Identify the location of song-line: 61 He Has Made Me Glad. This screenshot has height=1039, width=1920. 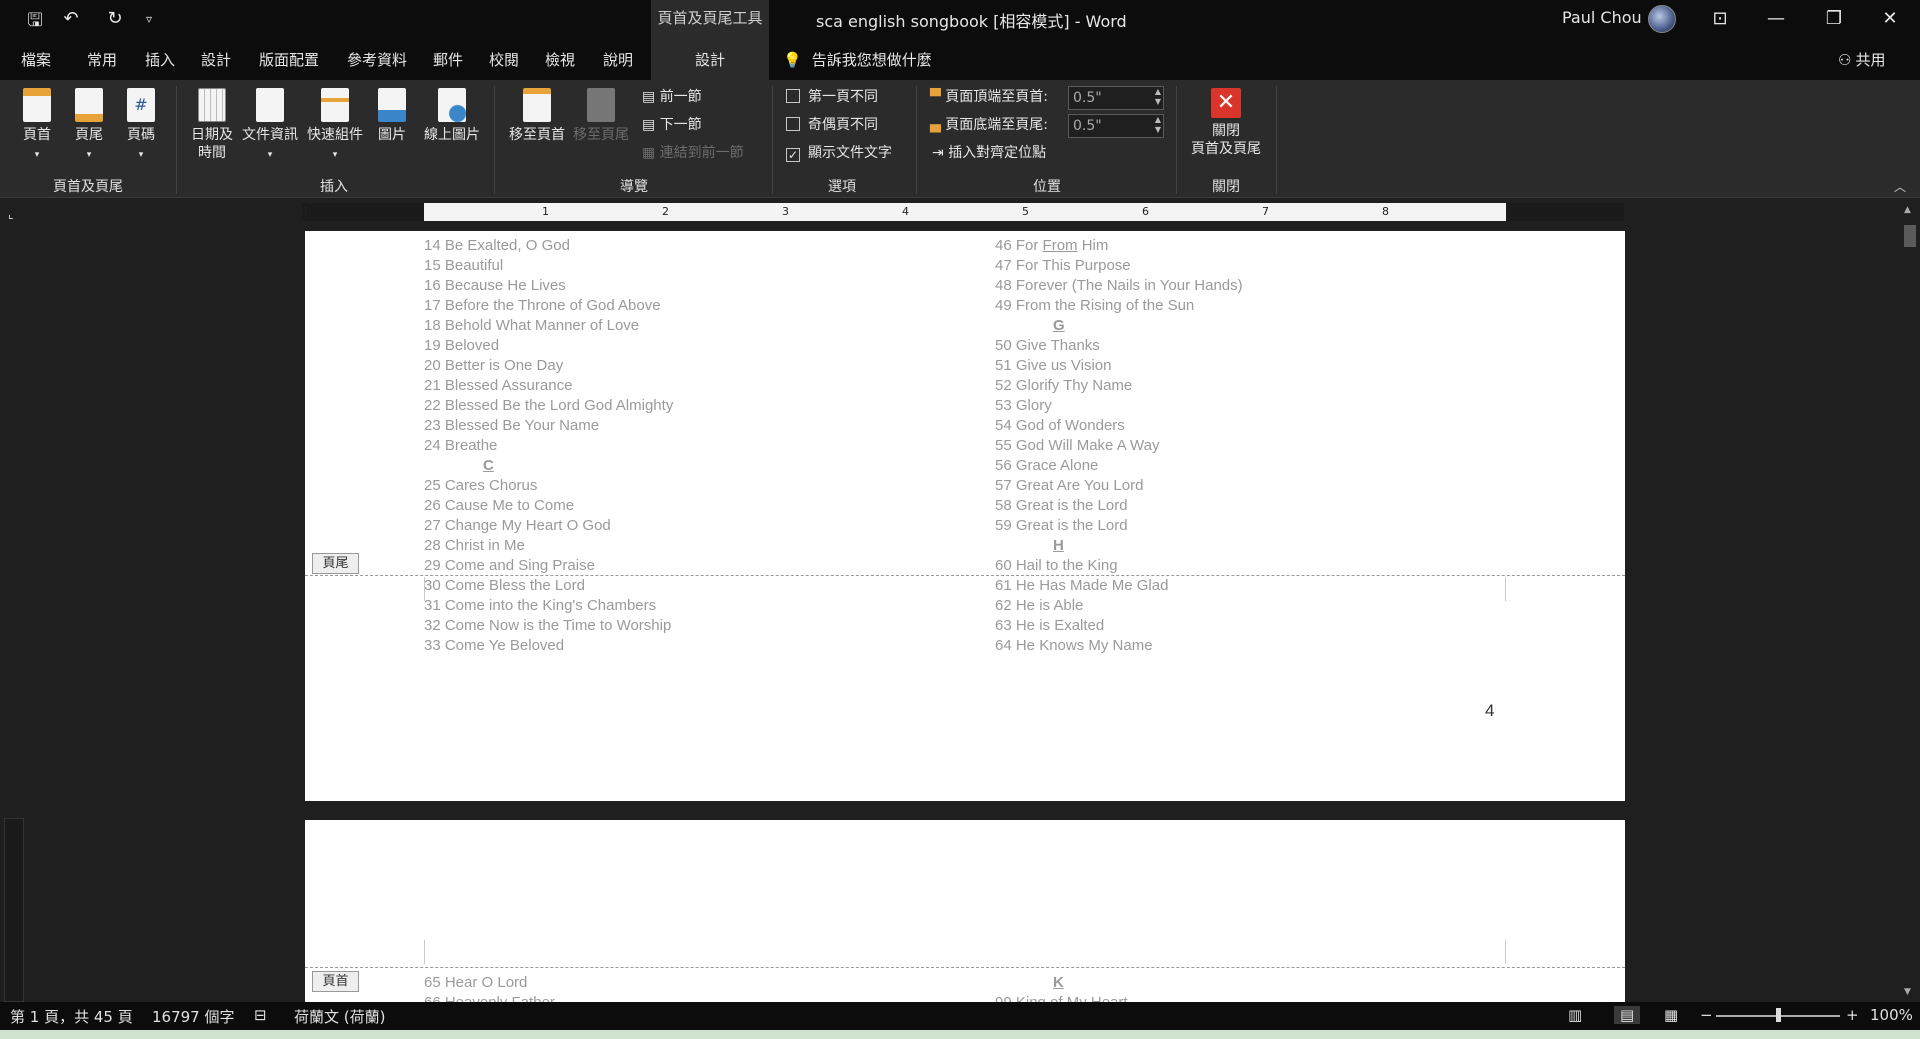
(1082, 585).